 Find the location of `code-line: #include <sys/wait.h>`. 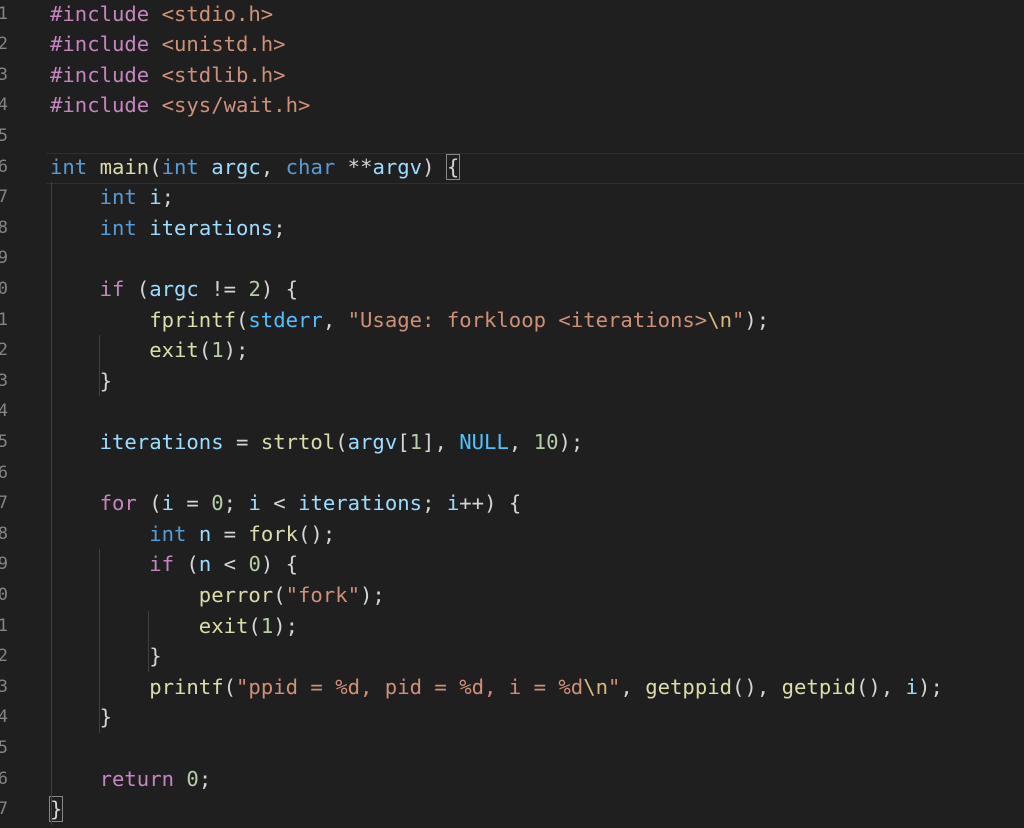

code-line: #include <sys/wait.h> is located at coordinates (180, 105).